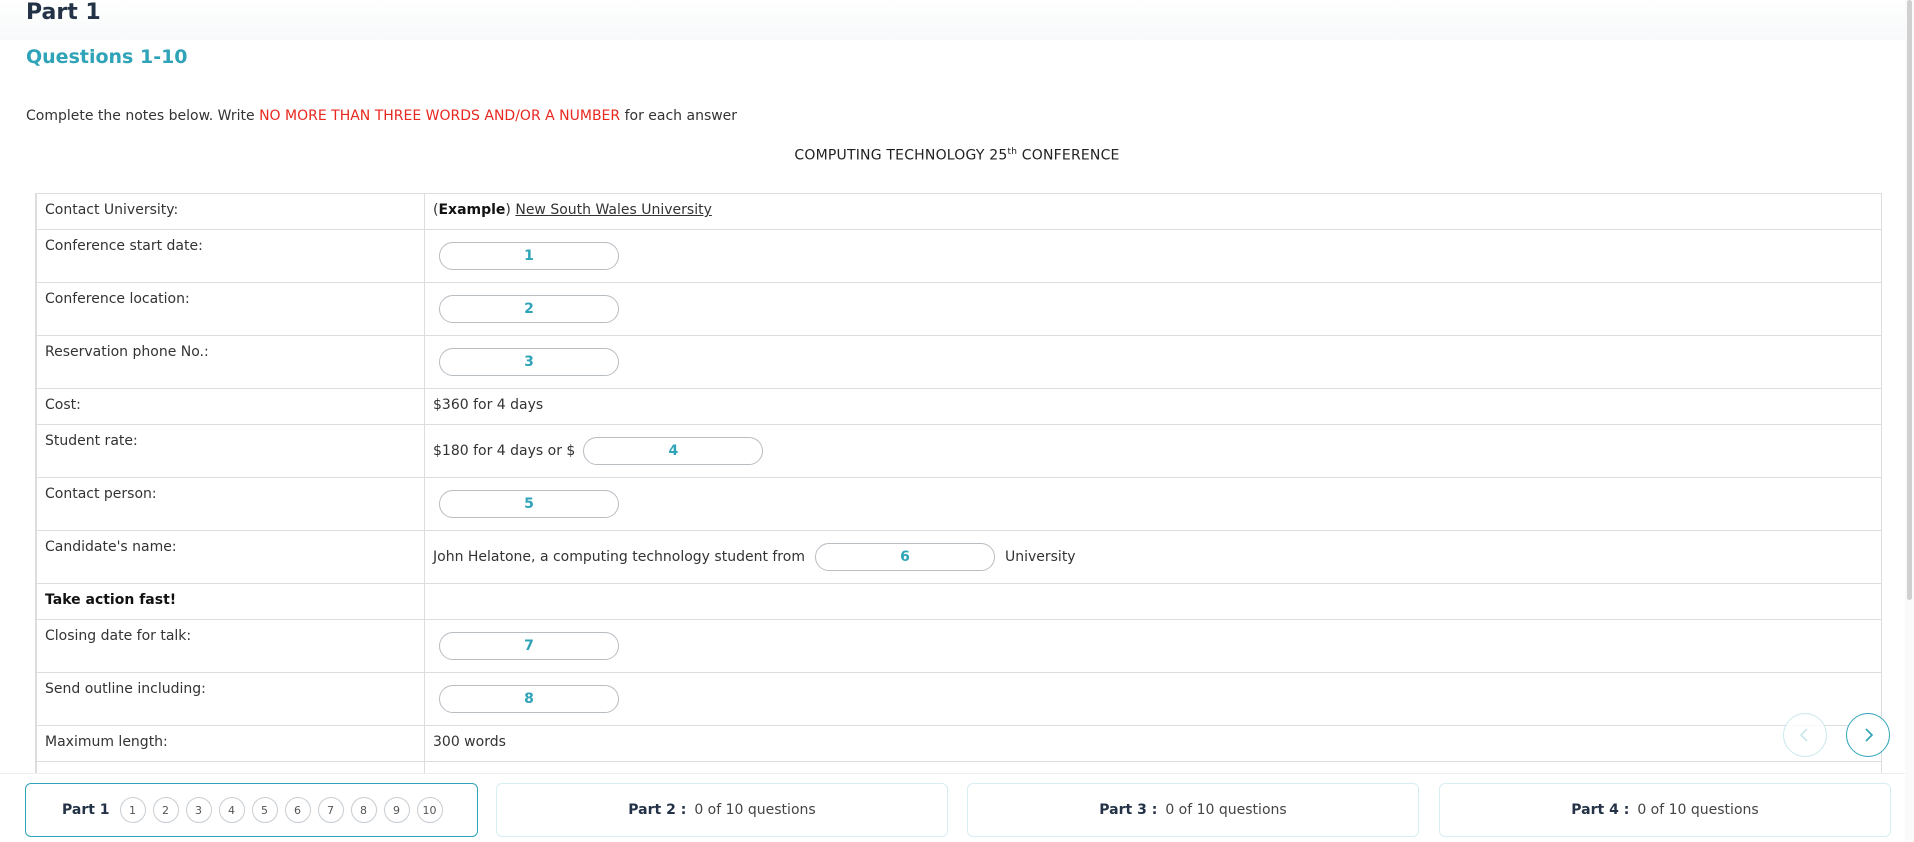 The image size is (1914, 842). Describe the element at coordinates (230, 504) in the screenshot. I see `row-label: Contact person:` at that location.